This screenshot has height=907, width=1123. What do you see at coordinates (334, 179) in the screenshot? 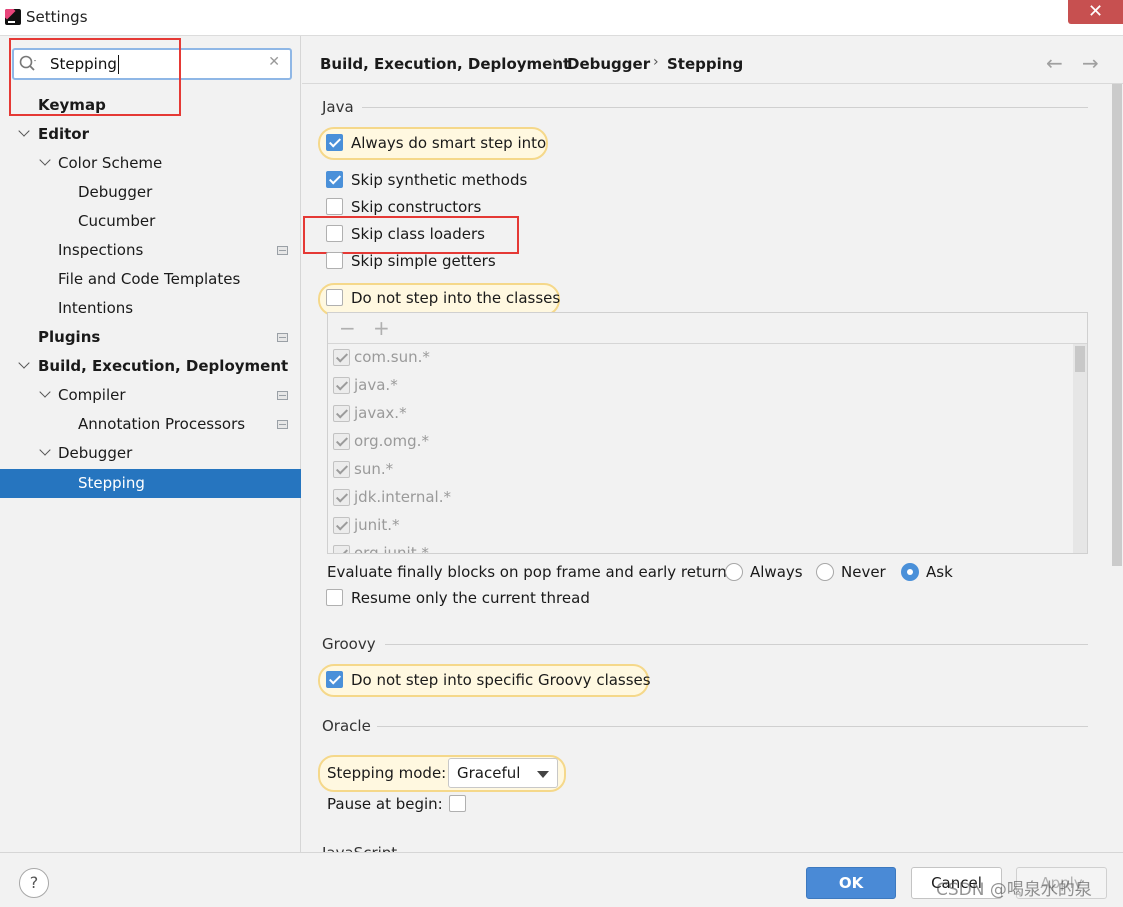
I see `skip-synthetic-checkbox` at bounding box center [334, 179].